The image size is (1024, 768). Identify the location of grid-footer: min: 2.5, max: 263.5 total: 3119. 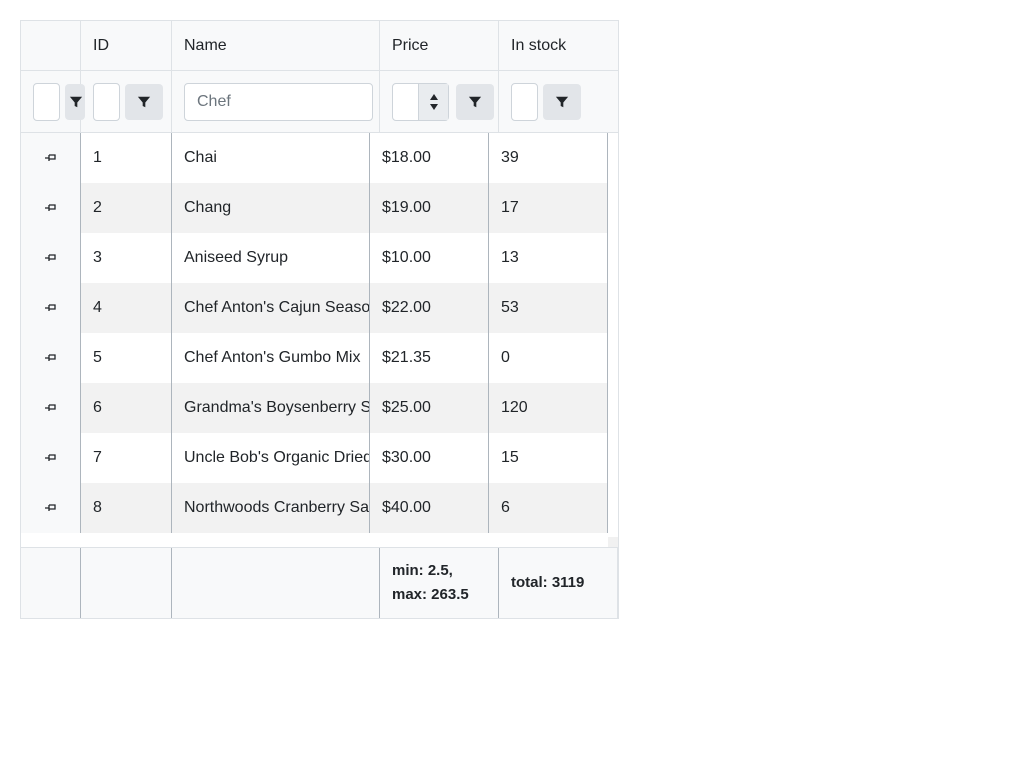
(319, 582).